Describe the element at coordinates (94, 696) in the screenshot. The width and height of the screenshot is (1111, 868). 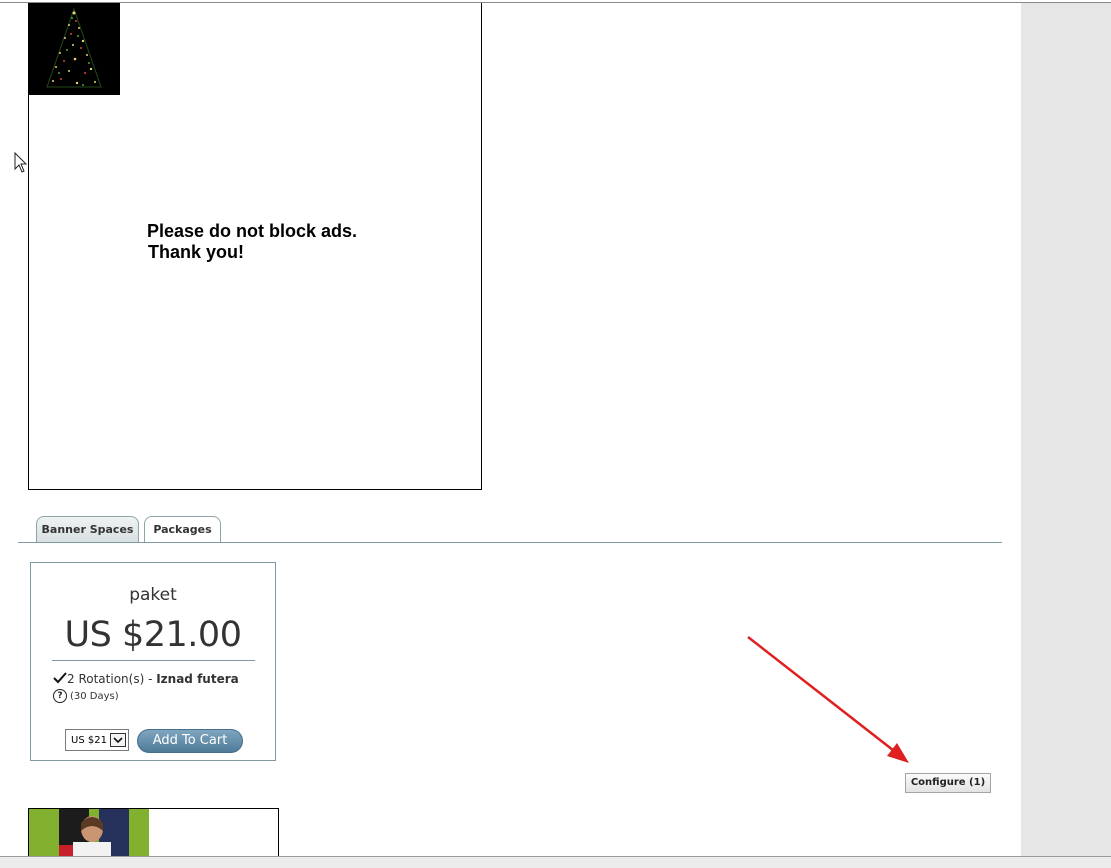
I see `package-duration: (30 Days)` at that location.